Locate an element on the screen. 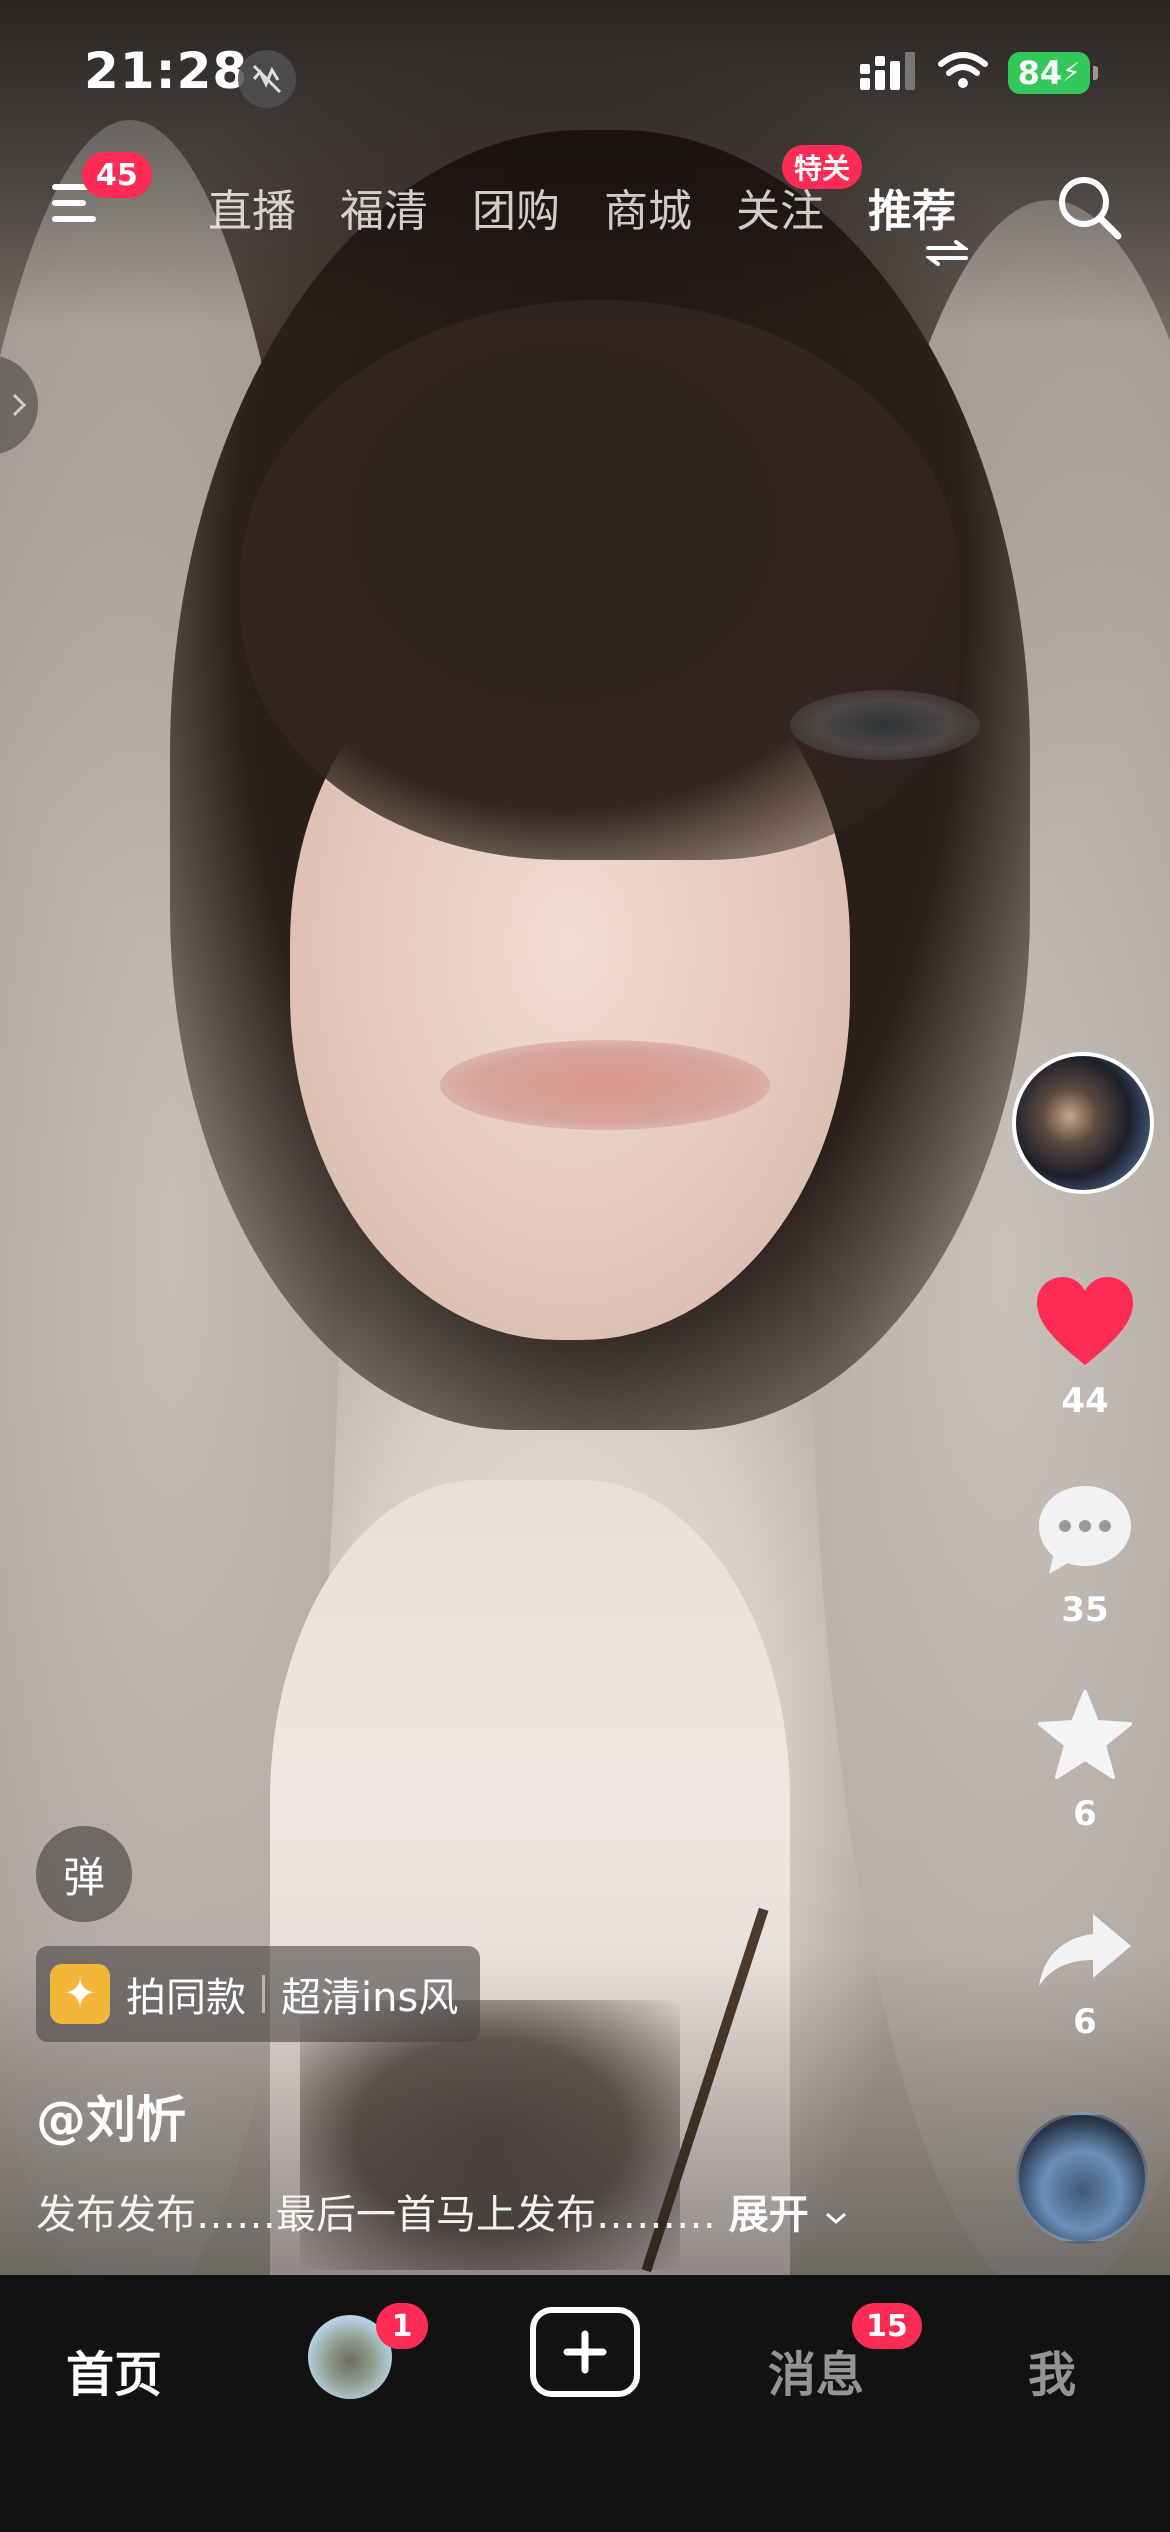 This screenshot has height=2532, width=1170. comment-button: 35 is located at coordinates (1085, 1556).